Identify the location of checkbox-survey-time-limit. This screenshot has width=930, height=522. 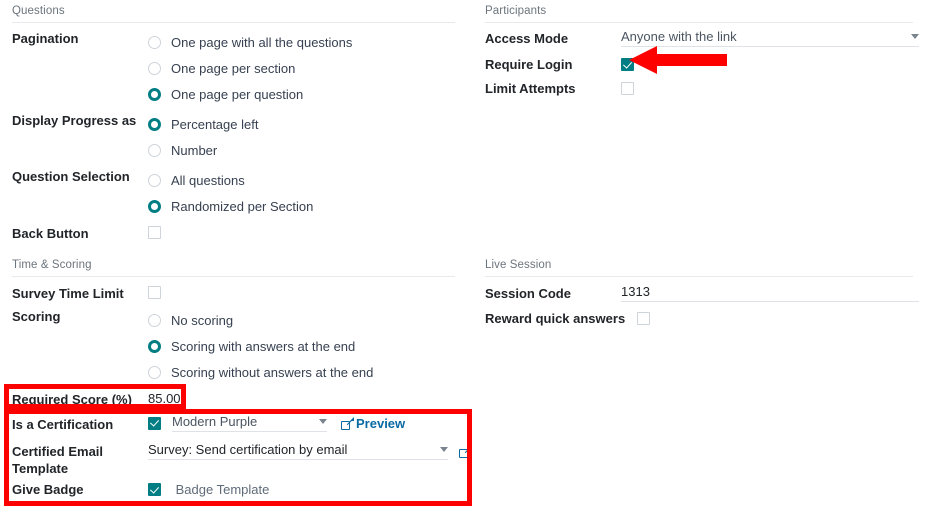
(154, 293).